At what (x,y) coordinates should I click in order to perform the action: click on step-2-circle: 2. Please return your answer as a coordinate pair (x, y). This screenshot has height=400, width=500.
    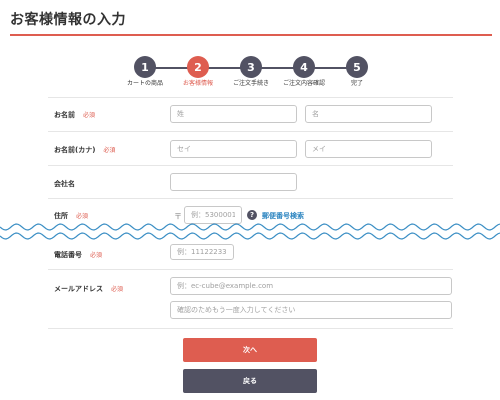
    Looking at the image, I should click on (198, 67).